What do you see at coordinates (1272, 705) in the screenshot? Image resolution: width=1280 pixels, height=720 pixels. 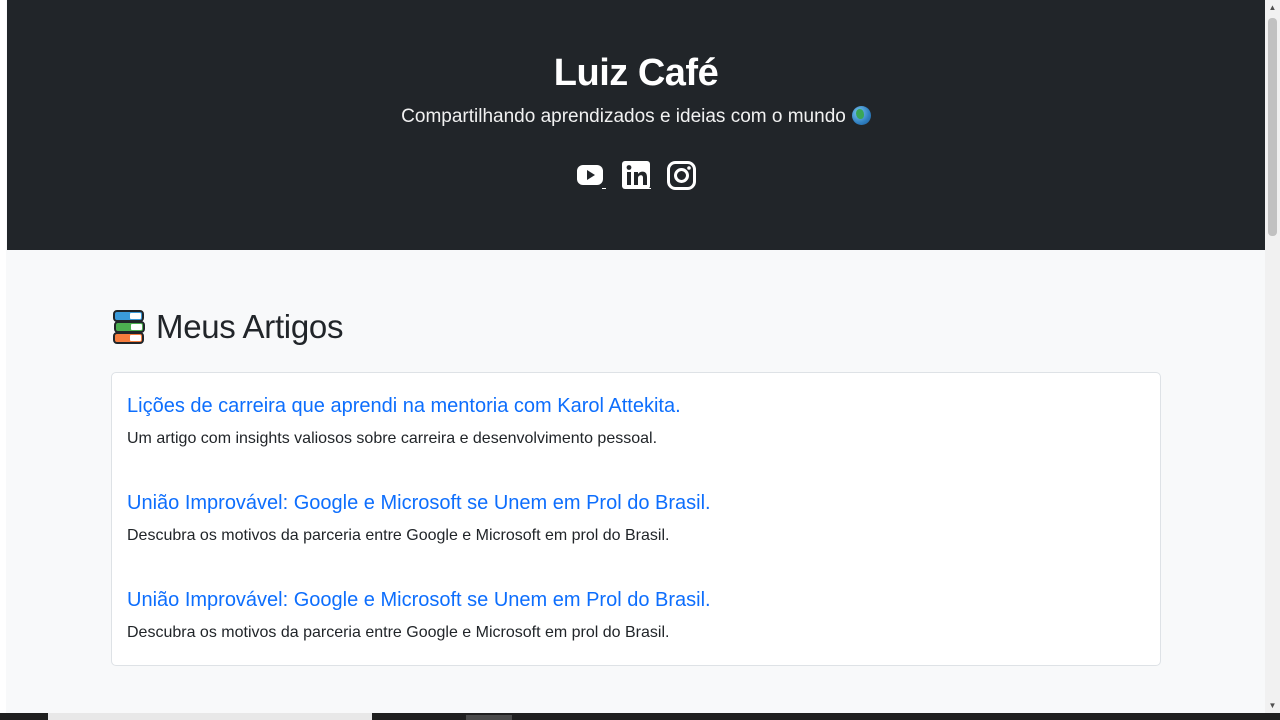 I see `scroll-down-arrow-icon: ▼` at bounding box center [1272, 705].